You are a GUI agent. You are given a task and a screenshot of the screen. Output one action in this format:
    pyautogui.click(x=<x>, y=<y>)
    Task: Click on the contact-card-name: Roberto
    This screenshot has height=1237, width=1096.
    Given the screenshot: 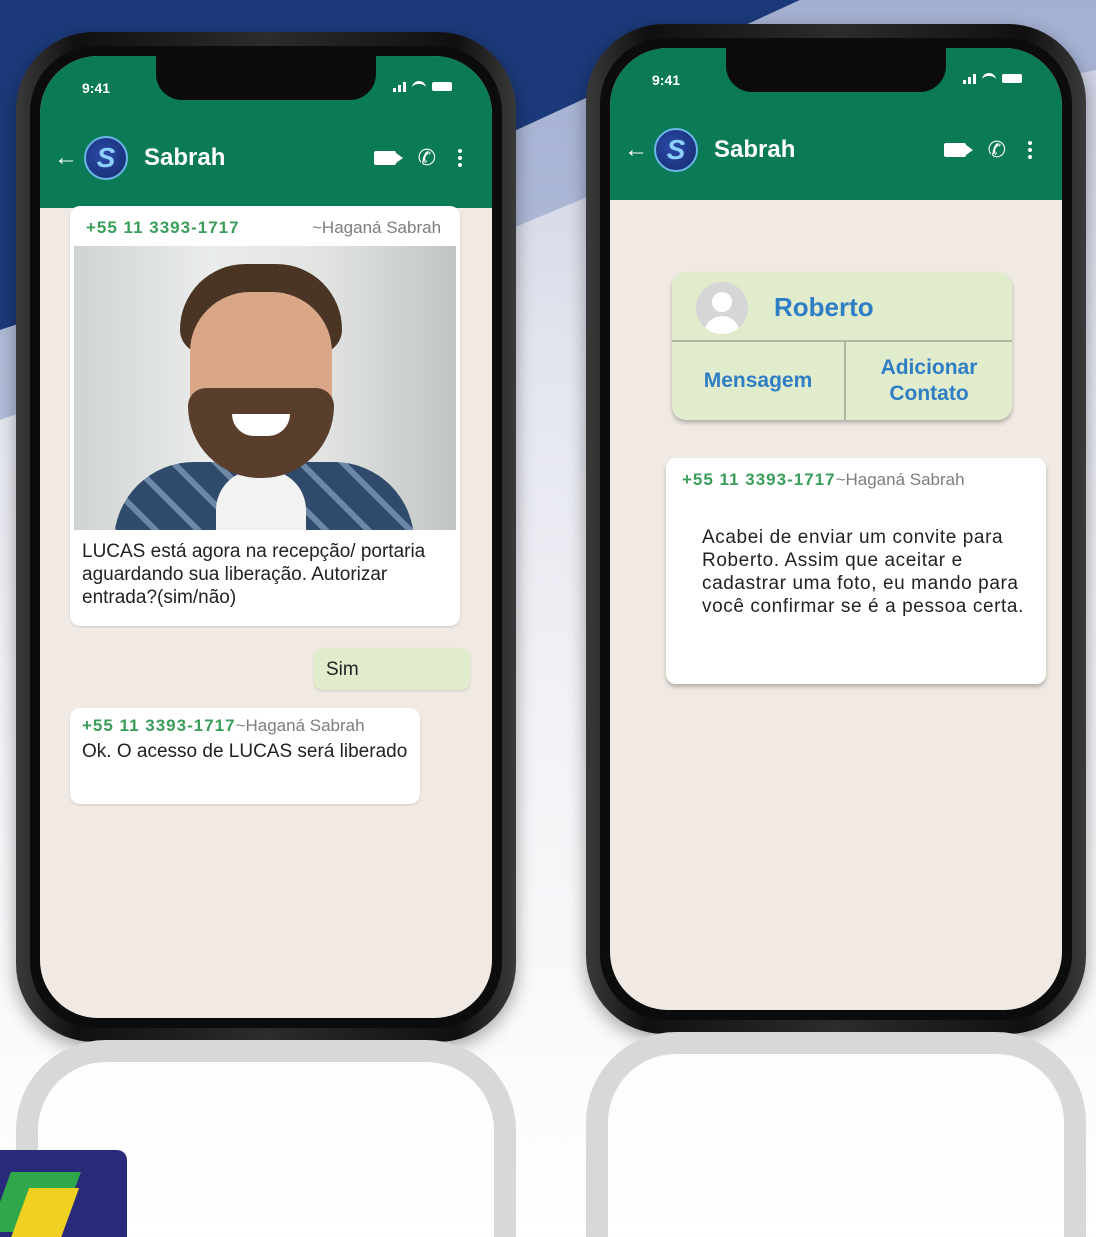 What is the action you would take?
    pyautogui.click(x=824, y=307)
    